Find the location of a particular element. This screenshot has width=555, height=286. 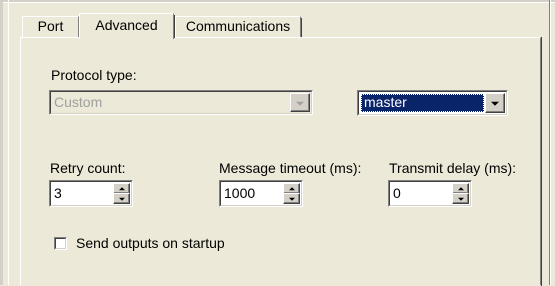

frame-left-border is located at coordinates (1, 142).